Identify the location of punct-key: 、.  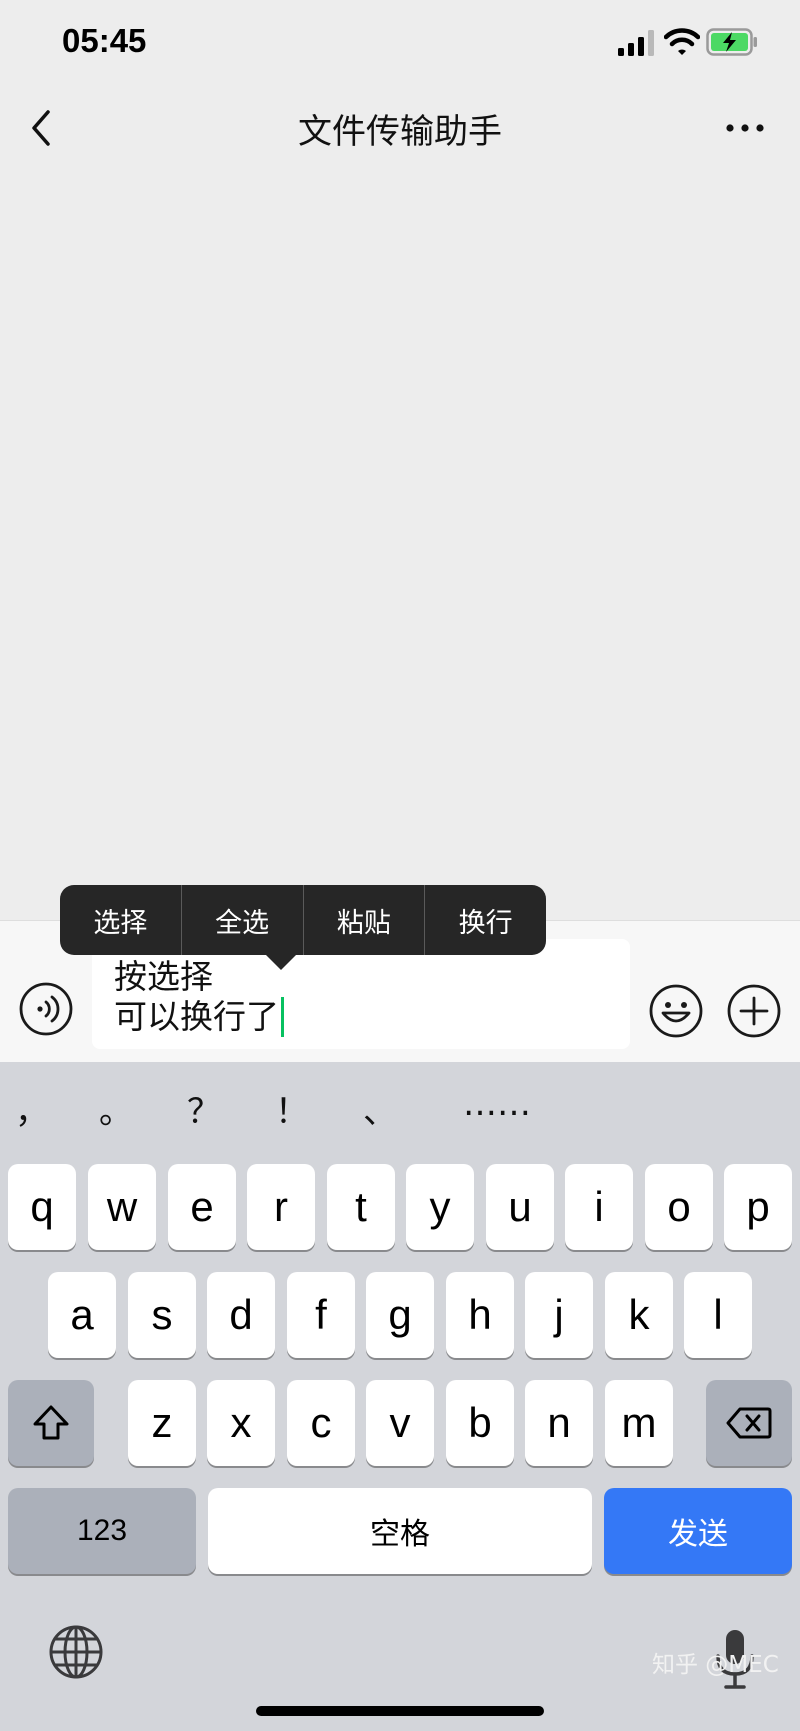
(380, 1108).